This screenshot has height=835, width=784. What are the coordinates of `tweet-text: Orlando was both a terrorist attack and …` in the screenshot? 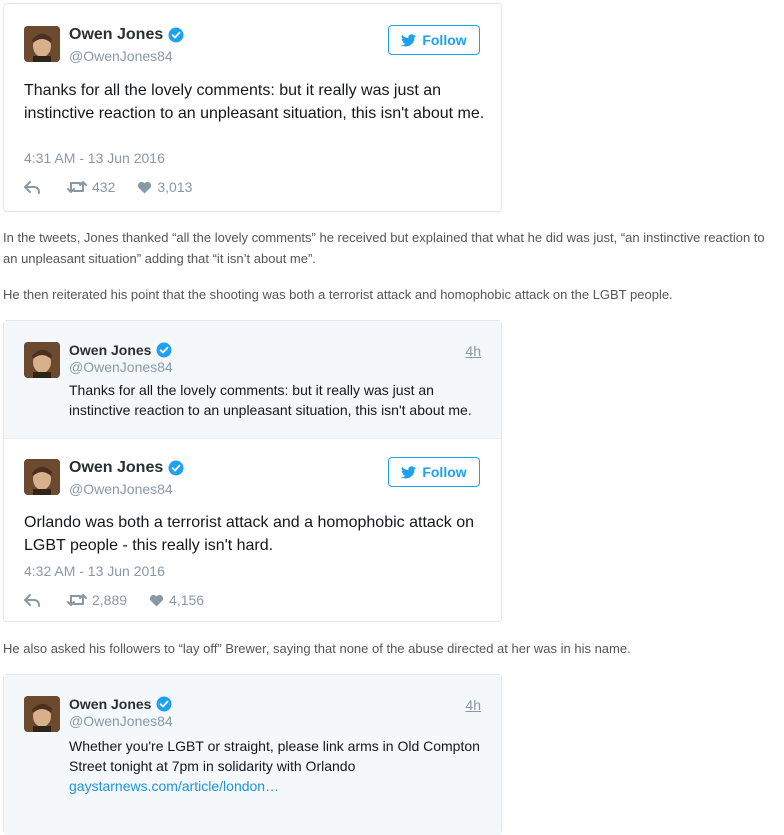 It's located at (249, 534).